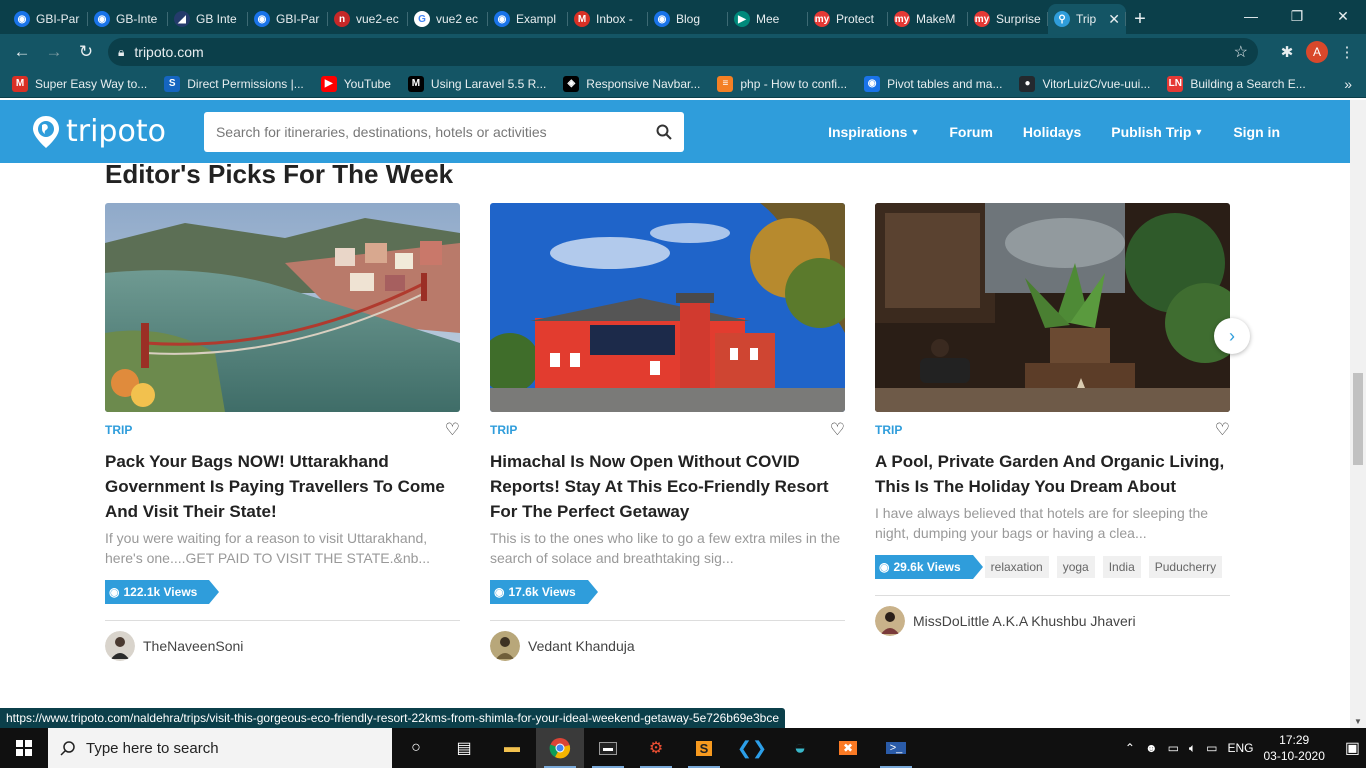 The image size is (1366, 768). Describe the element at coordinates (873, 132) in the screenshot. I see `nav-inspirations: Inspirations ▼` at that location.